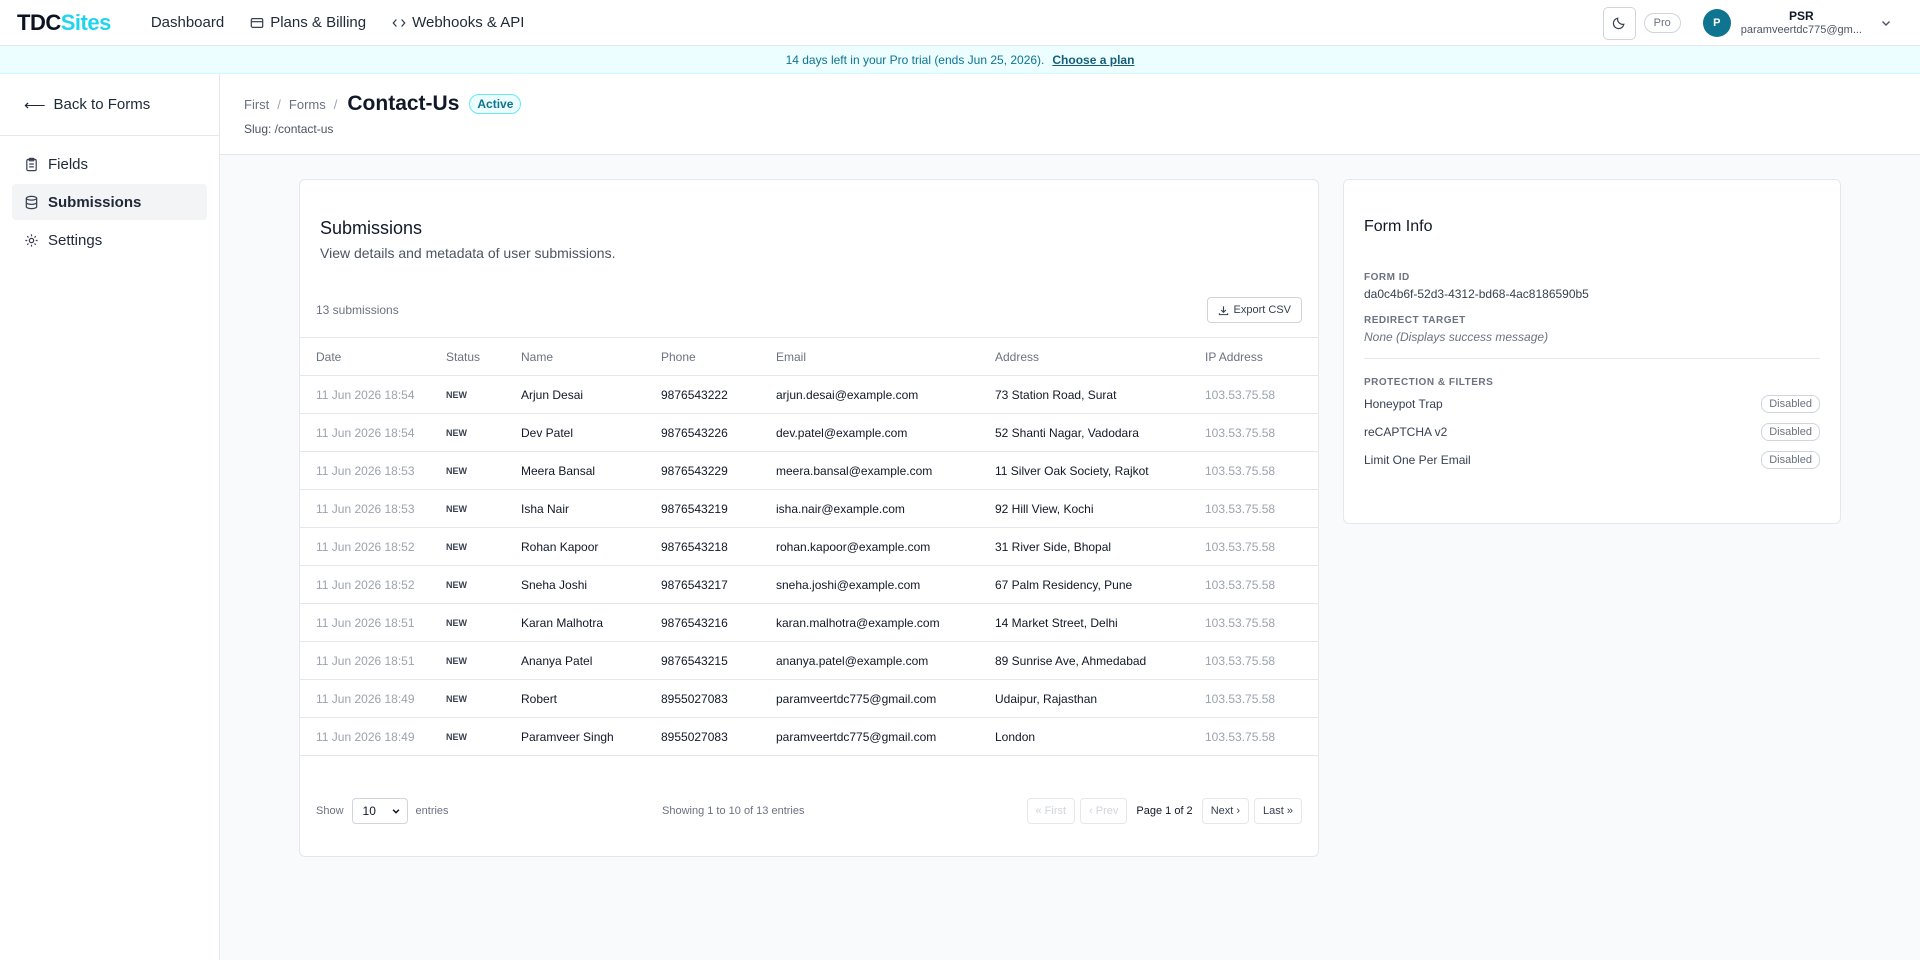  I want to click on divider, so click(1592, 358).